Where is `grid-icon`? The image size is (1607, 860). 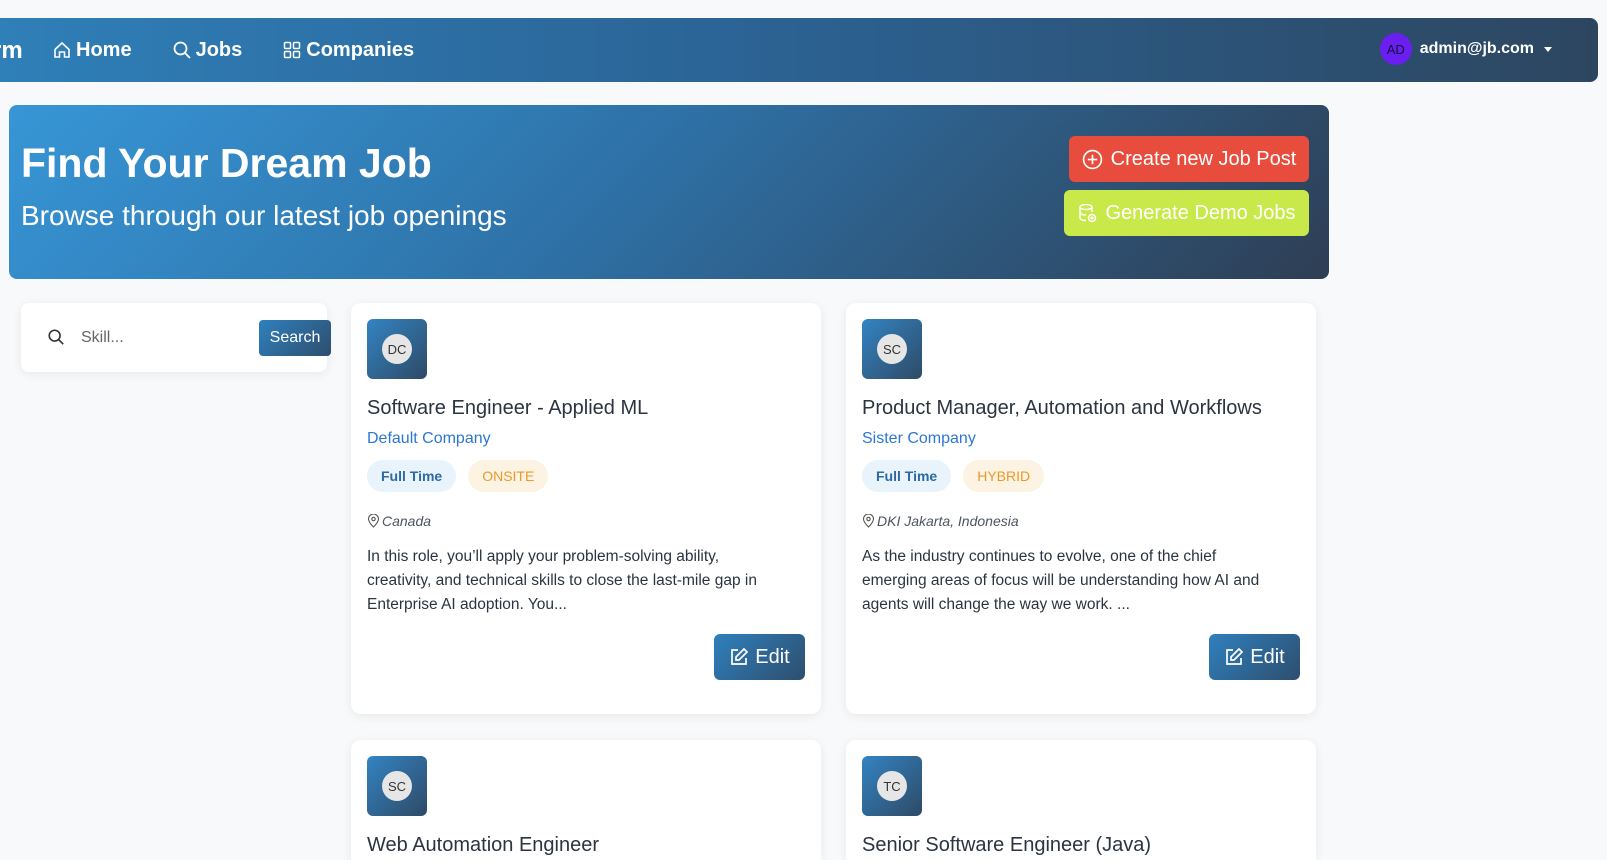
grid-icon is located at coordinates (292, 50).